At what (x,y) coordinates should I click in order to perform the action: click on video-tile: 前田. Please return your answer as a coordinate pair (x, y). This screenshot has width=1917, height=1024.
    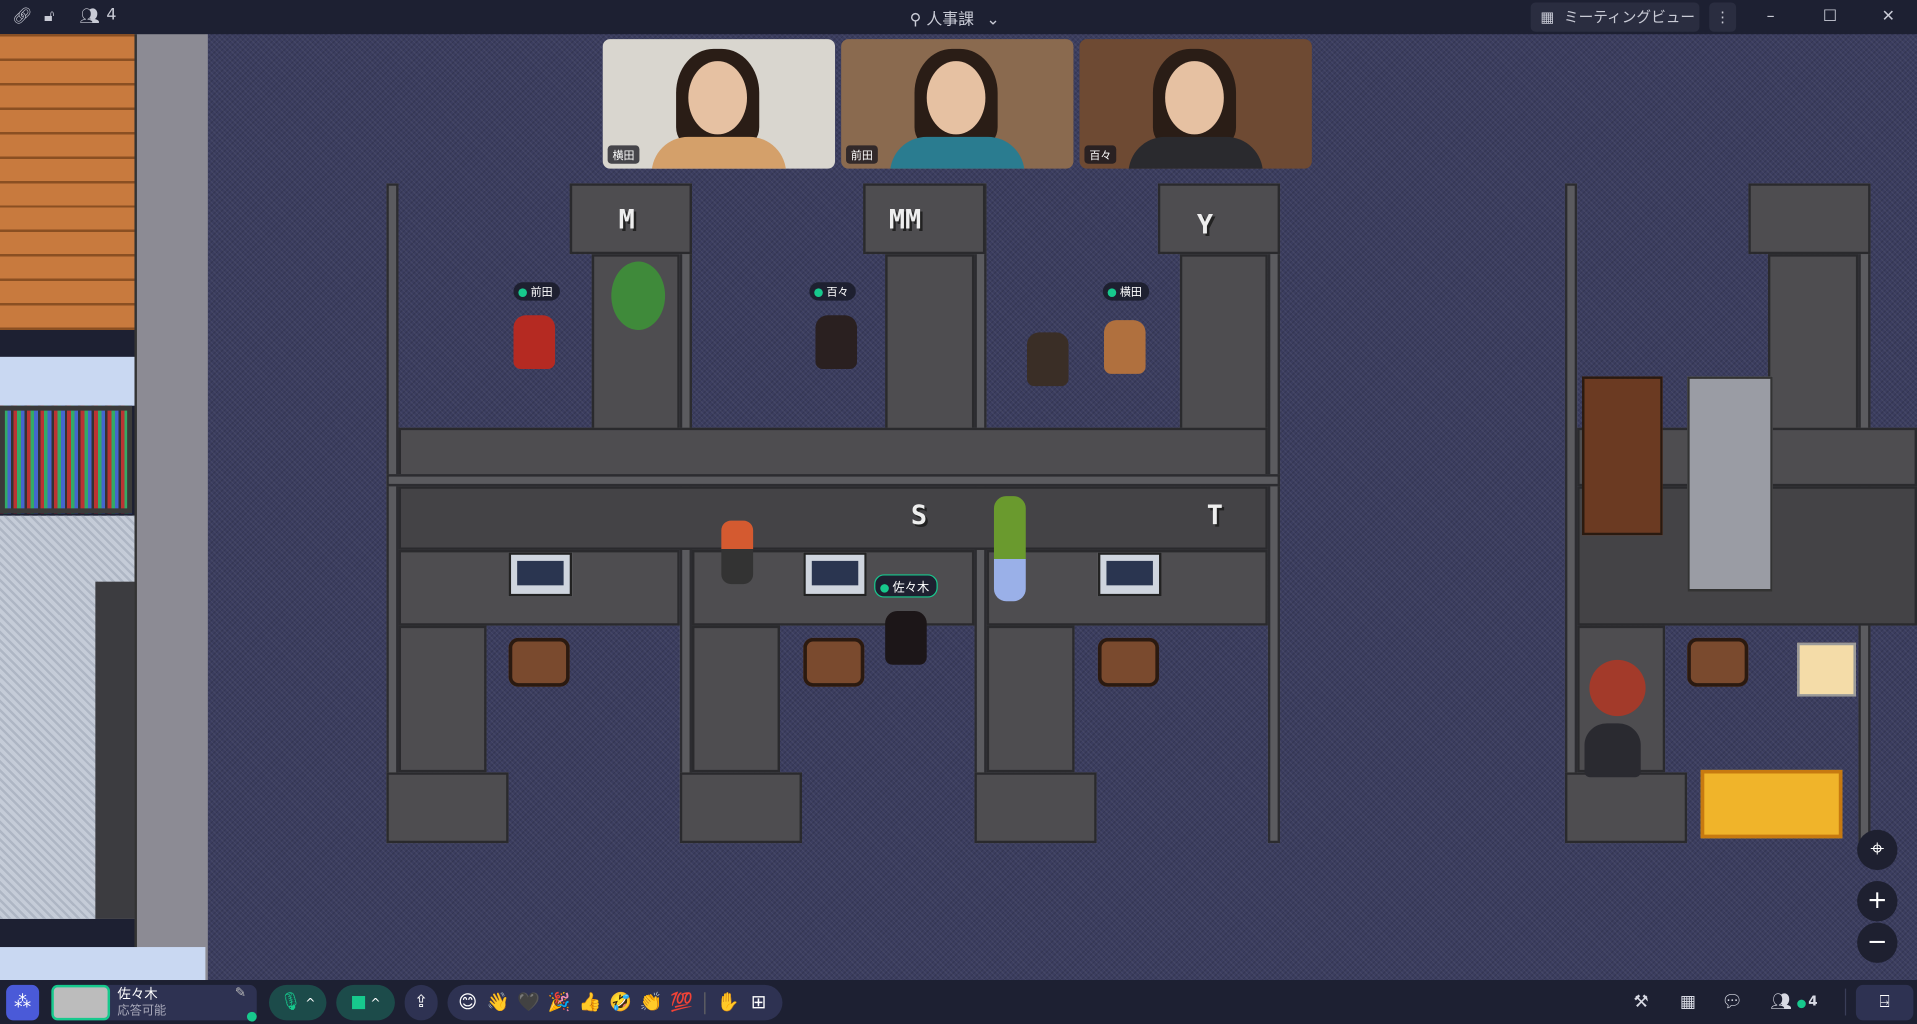
    Looking at the image, I should click on (957, 104).